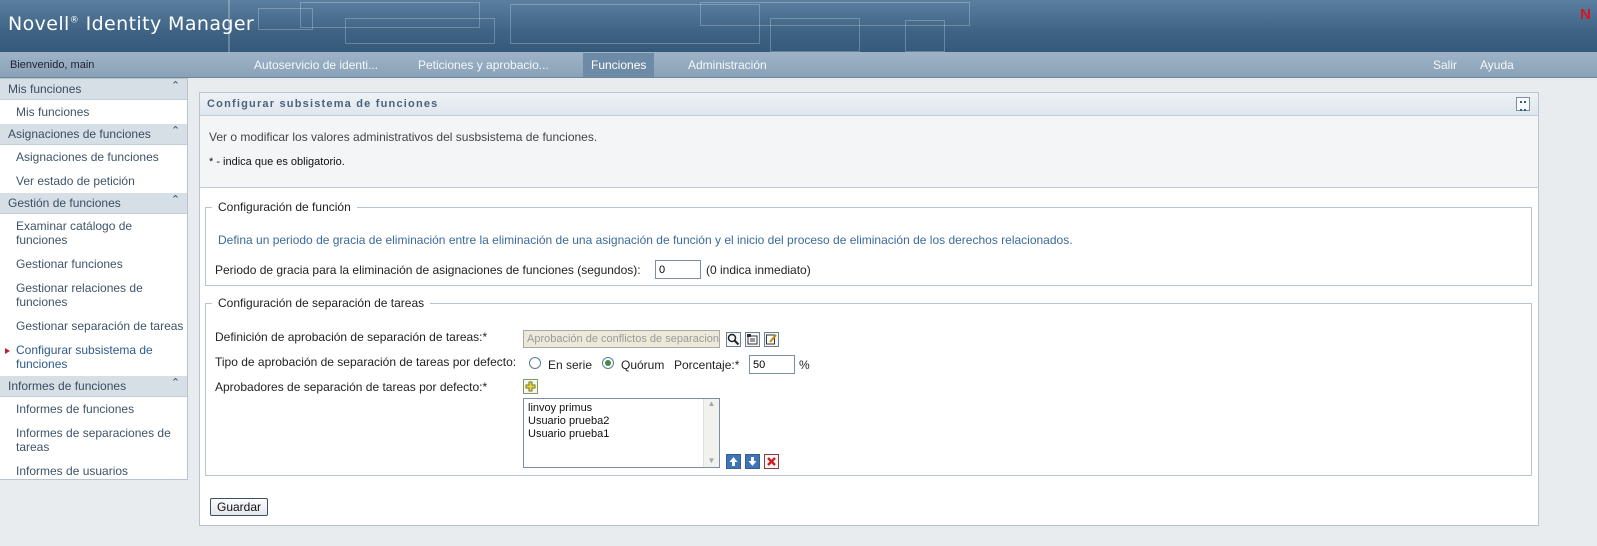  Describe the element at coordinates (707, 365) in the screenshot. I see `percentage-label: Porcentaje:*` at that location.